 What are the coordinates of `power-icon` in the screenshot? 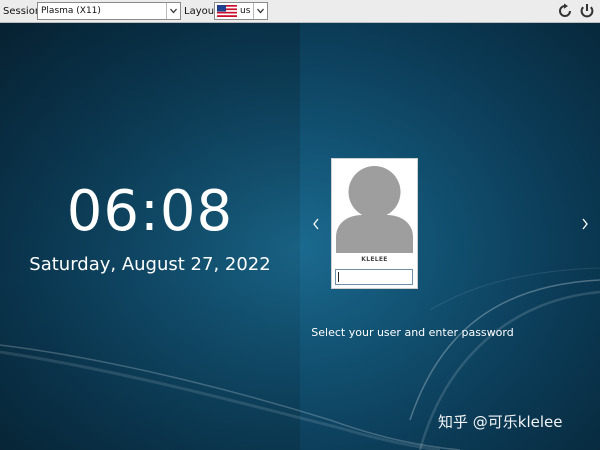 It's located at (587, 11).